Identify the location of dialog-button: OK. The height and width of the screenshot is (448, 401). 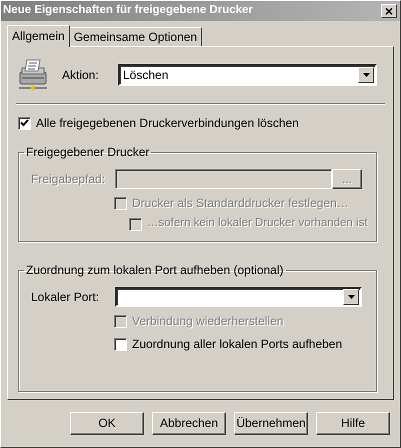
(107, 423).